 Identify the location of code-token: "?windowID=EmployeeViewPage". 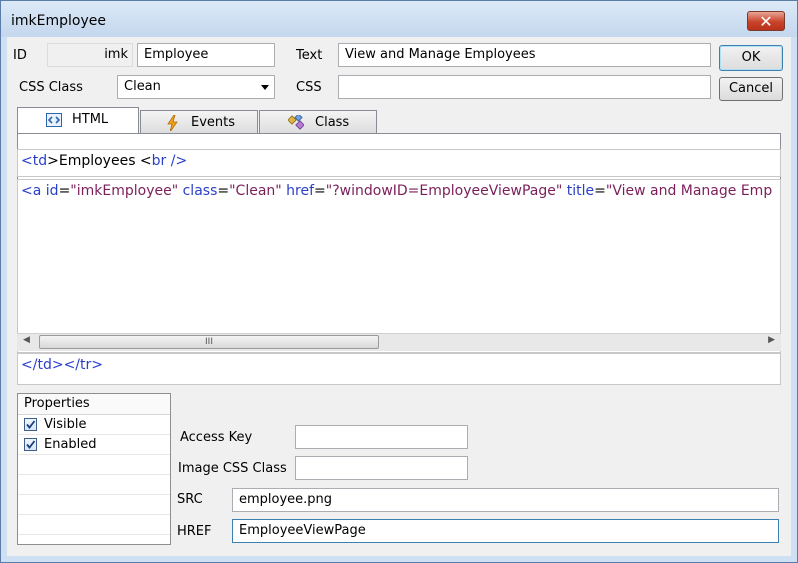
(444, 191).